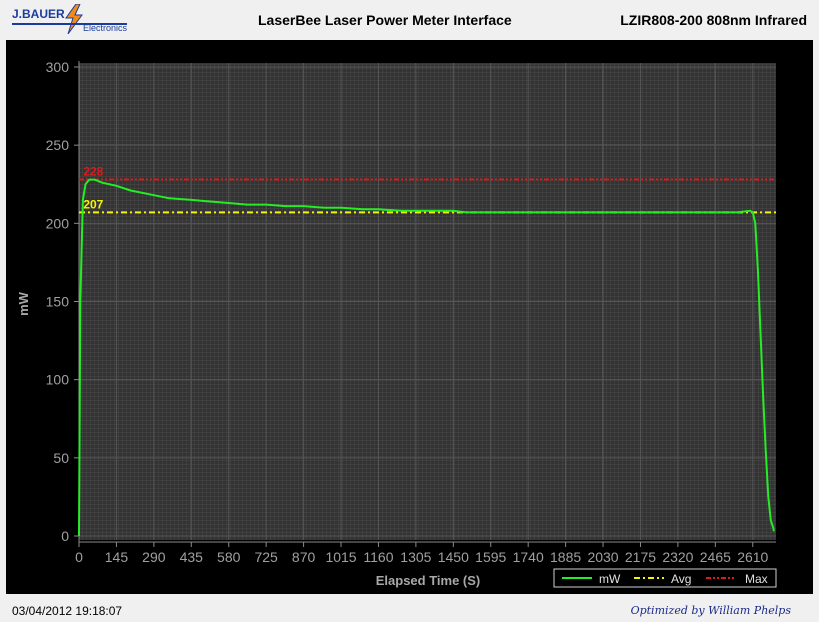  I want to click on y-tick-label: 100, so click(58, 380).